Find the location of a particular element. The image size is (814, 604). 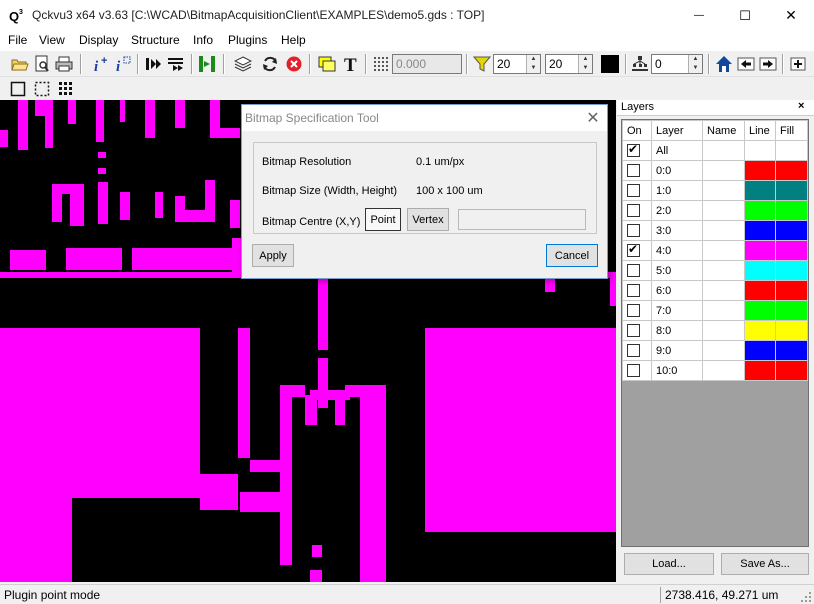

refresh-icon is located at coordinates (270, 64).